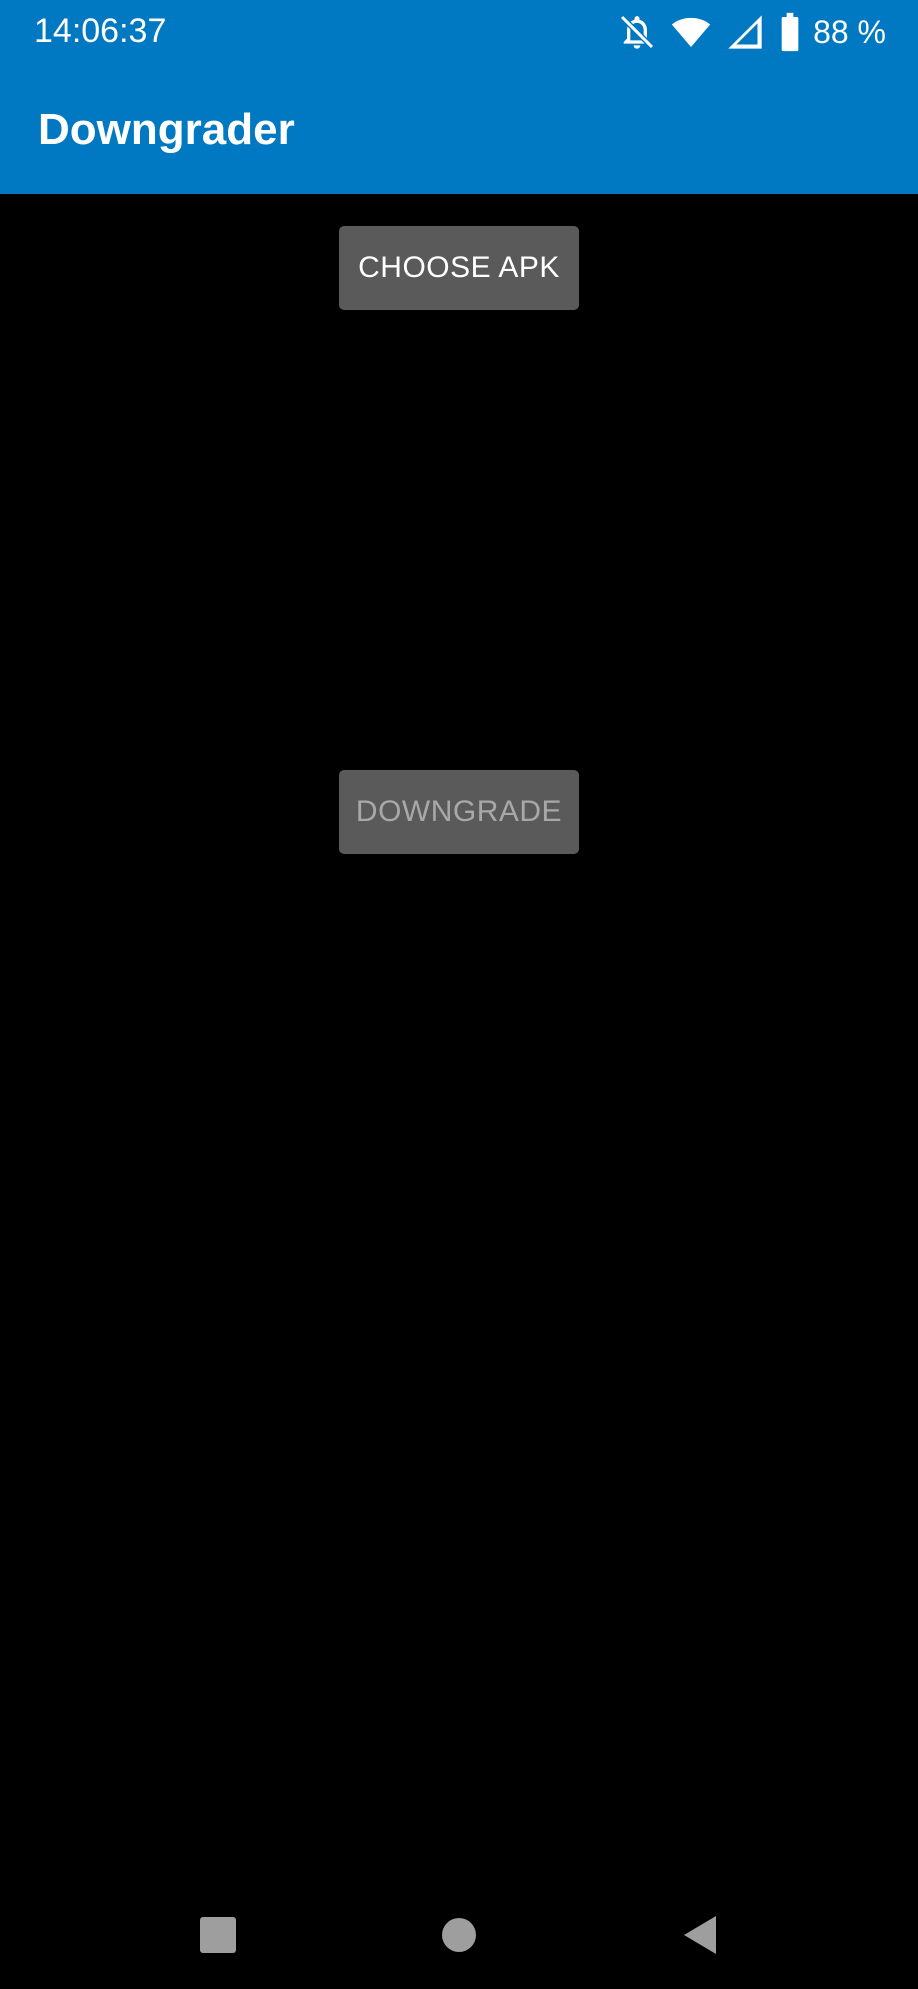 The height and width of the screenshot is (1989, 918). What do you see at coordinates (637, 32) in the screenshot?
I see `bell-off-icon` at bounding box center [637, 32].